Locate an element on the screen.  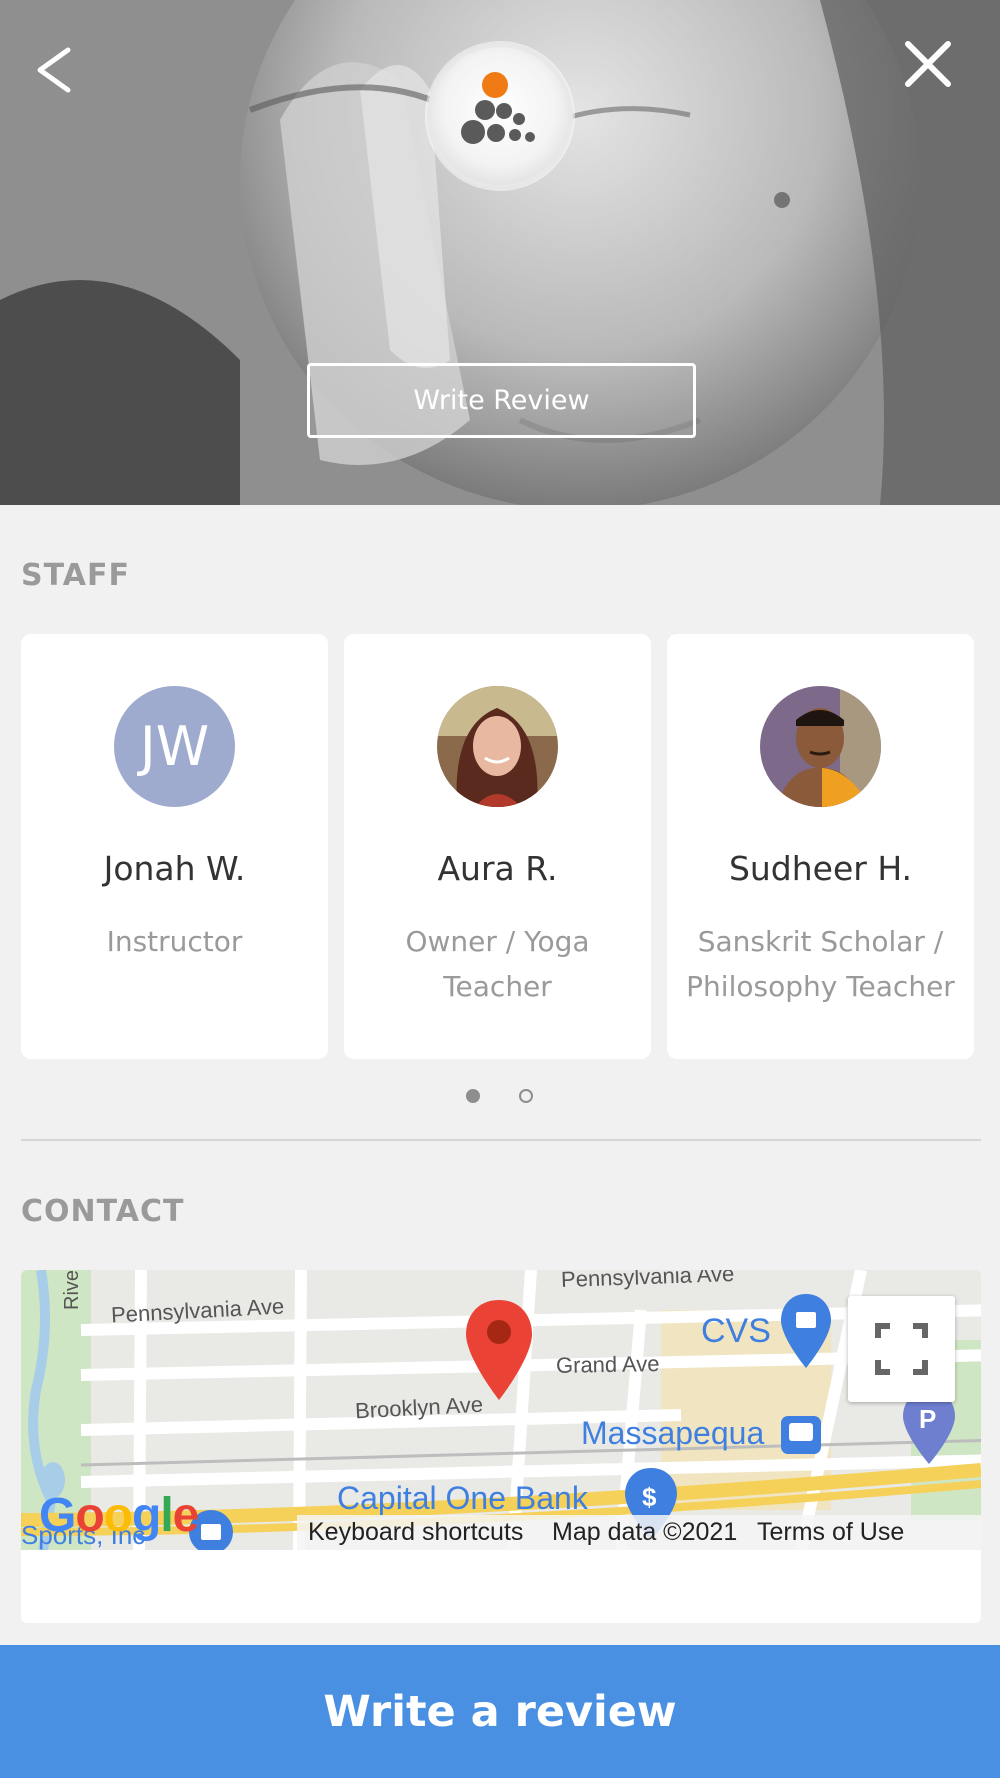
write-review-button: Write Review is located at coordinates (501, 400).